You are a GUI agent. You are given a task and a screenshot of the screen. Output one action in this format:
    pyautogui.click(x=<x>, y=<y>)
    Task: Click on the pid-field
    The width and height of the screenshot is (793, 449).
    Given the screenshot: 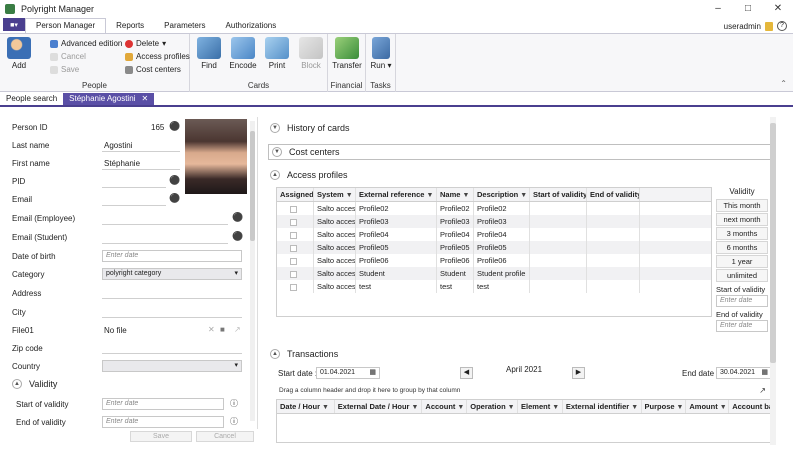 What is the action you would take?
    pyautogui.click(x=134, y=187)
    